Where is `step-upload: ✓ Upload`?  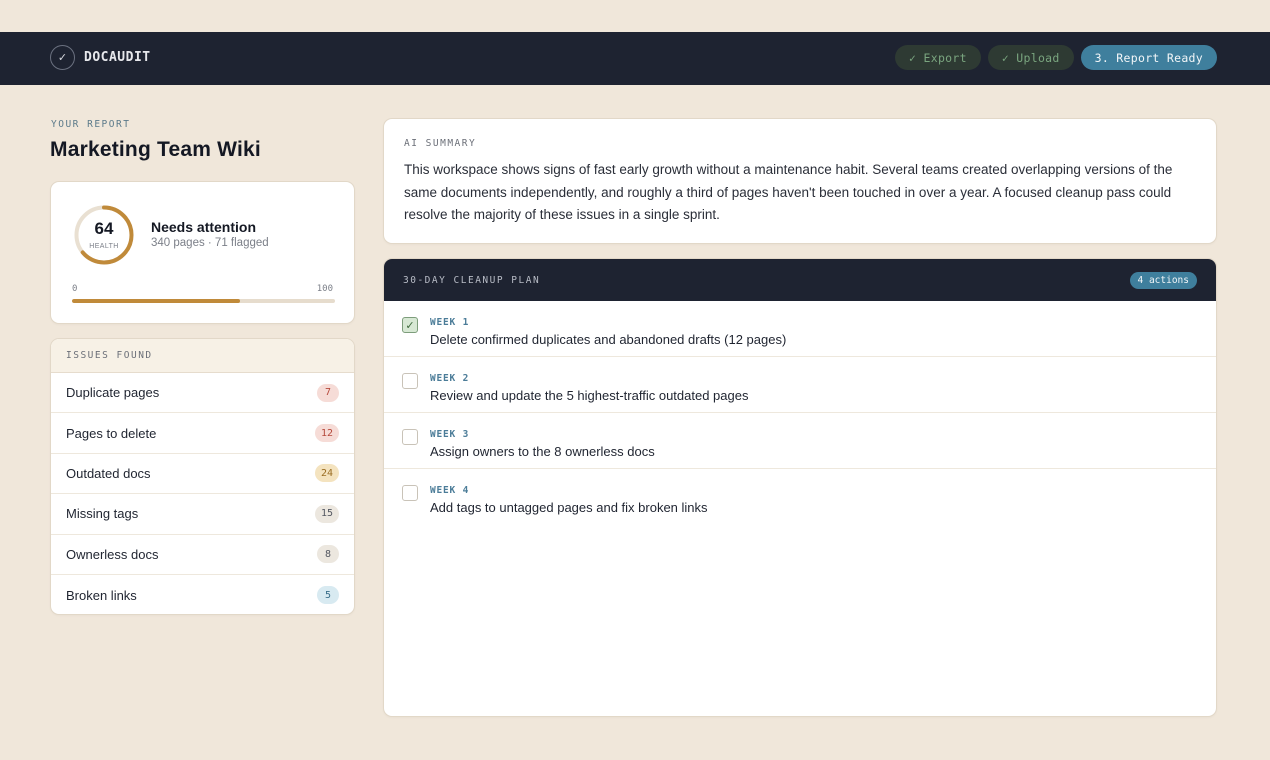 step-upload: ✓ Upload is located at coordinates (1030, 57).